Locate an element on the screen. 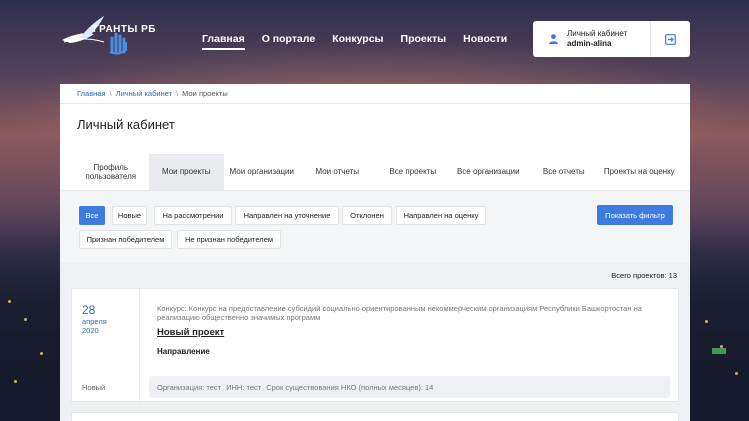 The image size is (749, 421). breadcrumb-account: Личный кабинет is located at coordinates (144, 93).